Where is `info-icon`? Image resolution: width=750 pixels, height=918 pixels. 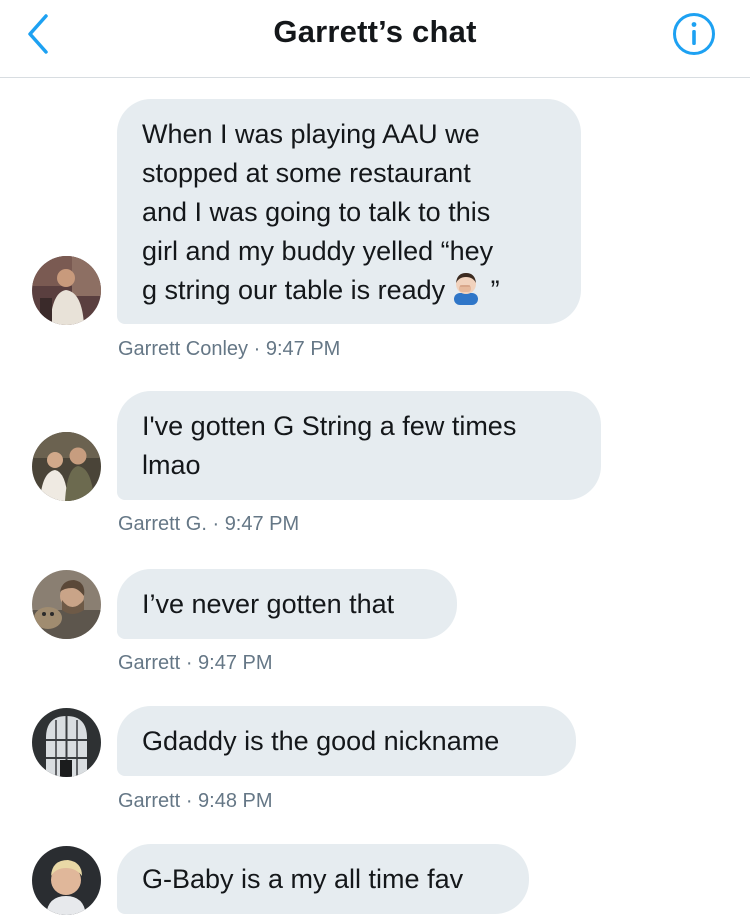 info-icon is located at coordinates (694, 34).